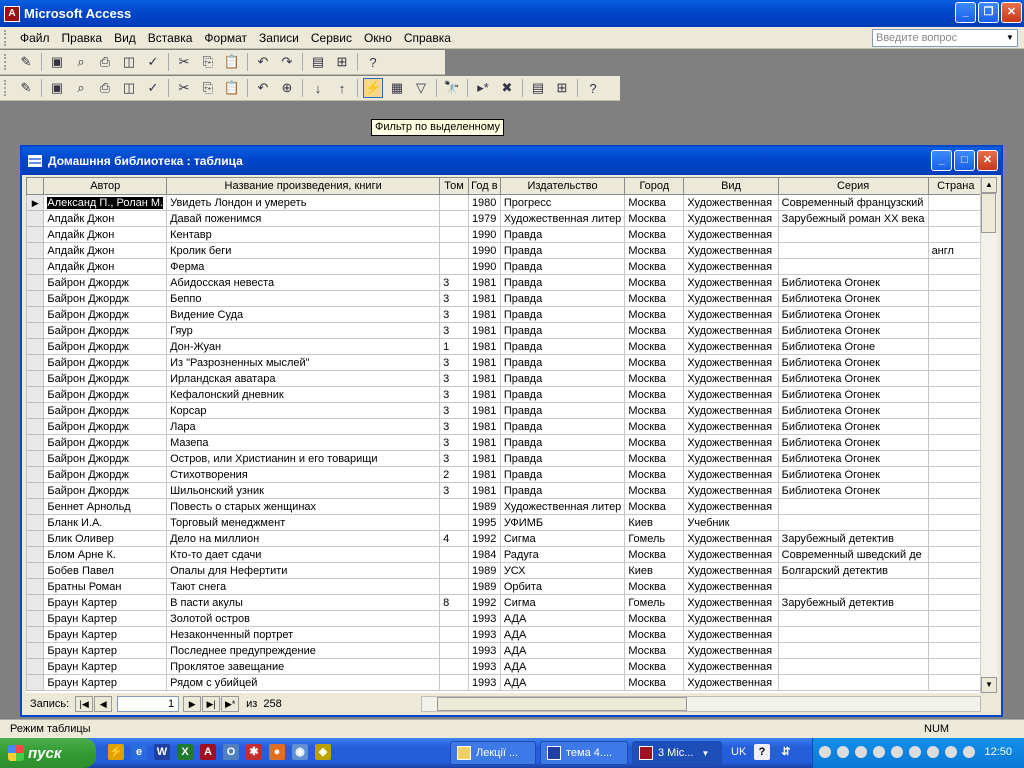 This screenshot has width=1024, height=768. What do you see at coordinates (452, 88) in the screenshot?
I see `find-icon: 🔭` at bounding box center [452, 88].